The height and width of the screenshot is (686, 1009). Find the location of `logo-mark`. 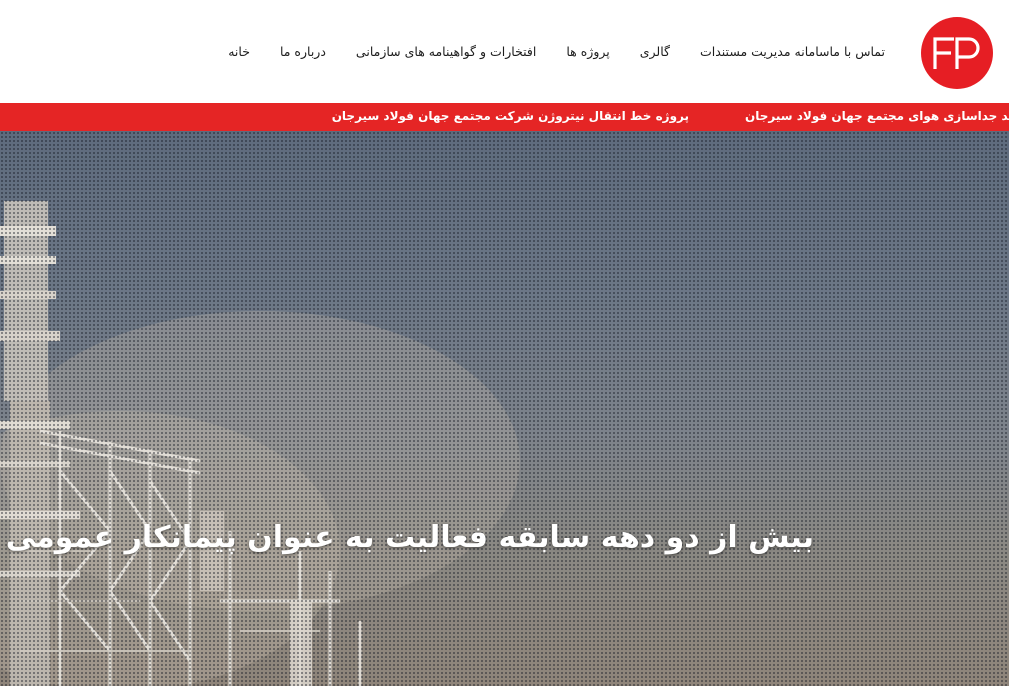

logo-mark is located at coordinates (956, 53).